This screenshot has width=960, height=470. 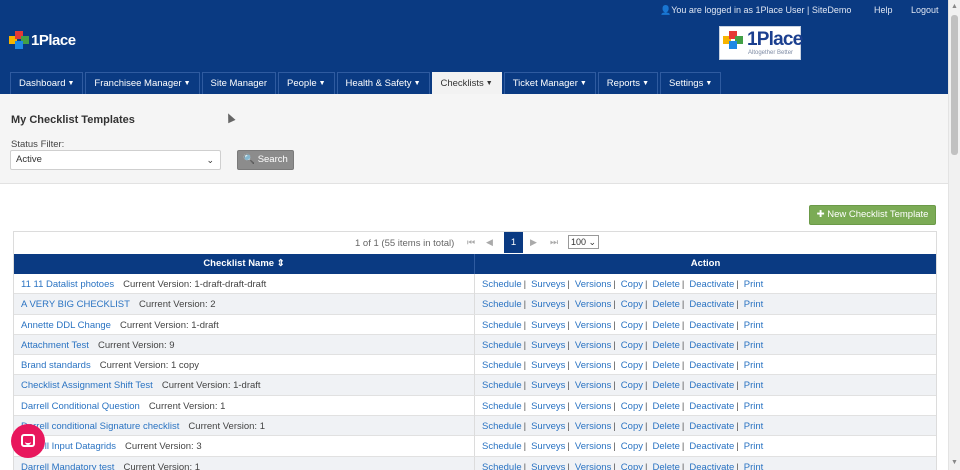 I want to click on logo: 1Place, so click(x=42, y=40).